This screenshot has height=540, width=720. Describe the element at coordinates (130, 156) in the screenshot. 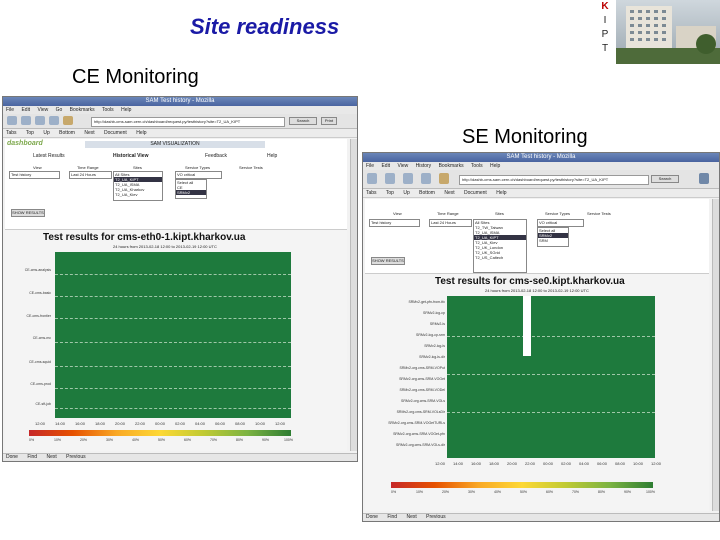

I see `tab-historical: Historical View` at that location.